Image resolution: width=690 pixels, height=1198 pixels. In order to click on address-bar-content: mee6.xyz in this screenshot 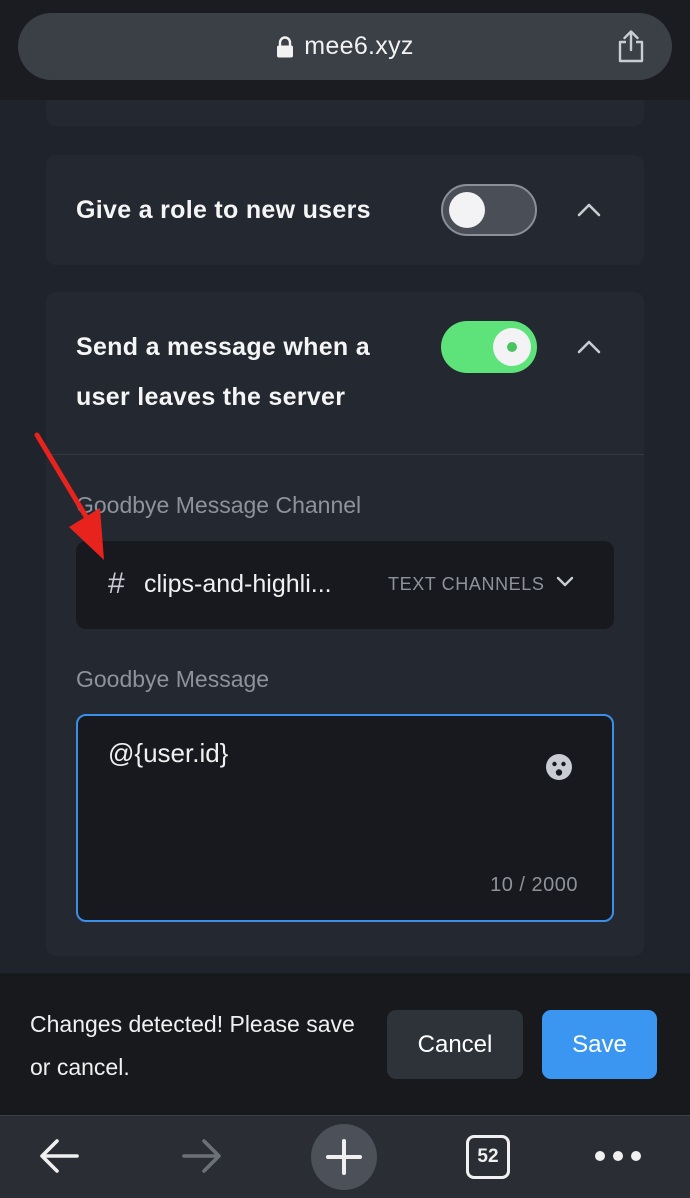, I will do `click(345, 46)`.